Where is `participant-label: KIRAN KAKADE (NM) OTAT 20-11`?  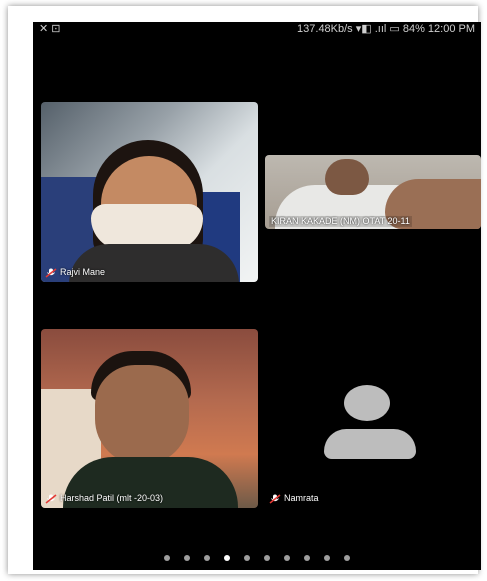 participant-label: KIRAN KAKADE (NM) OTAT 20-11 is located at coordinates (340, 221).